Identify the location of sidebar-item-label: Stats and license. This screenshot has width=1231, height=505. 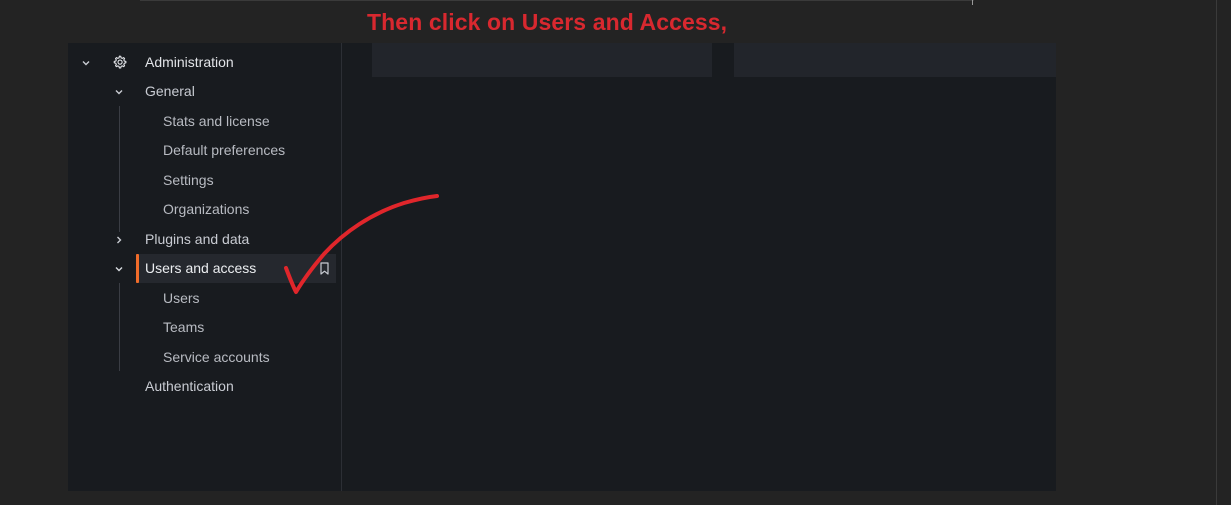
(216, 121).